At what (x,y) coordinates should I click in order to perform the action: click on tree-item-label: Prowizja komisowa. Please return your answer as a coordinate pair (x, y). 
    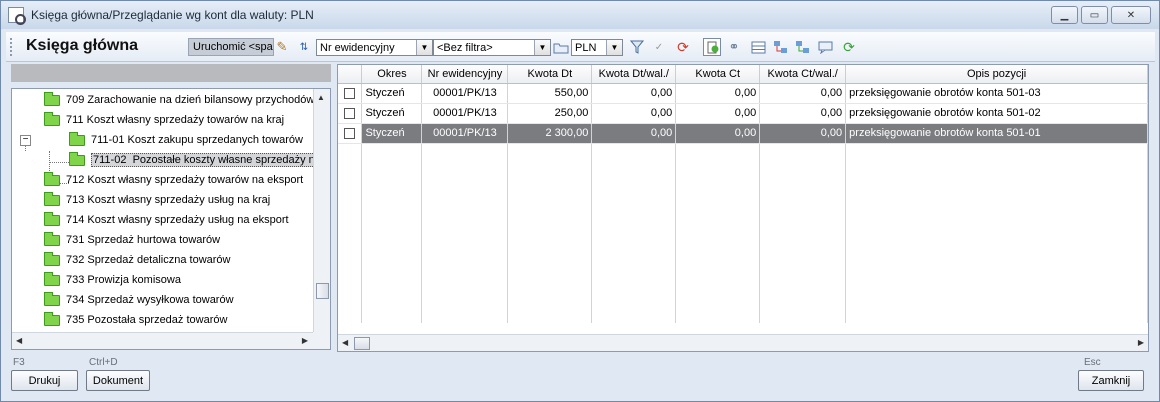
    Looking at the image, I should click on (134, 280).